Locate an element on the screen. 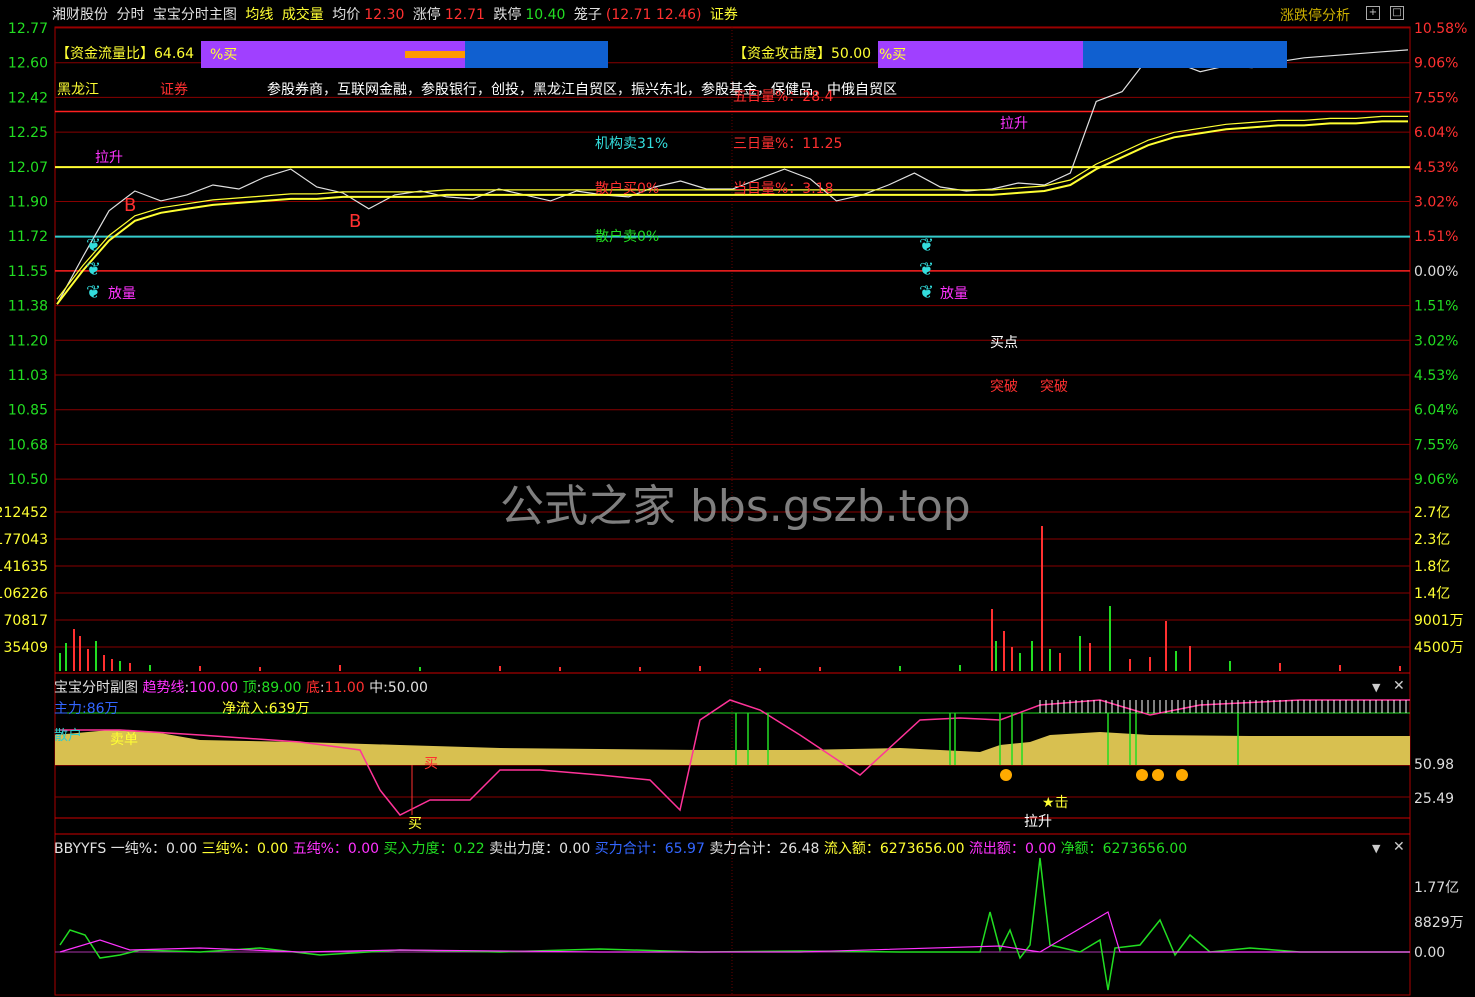 The image size is (1475, 997). buy-point-annotation: 买点 is located at coordinates (1004, 343).